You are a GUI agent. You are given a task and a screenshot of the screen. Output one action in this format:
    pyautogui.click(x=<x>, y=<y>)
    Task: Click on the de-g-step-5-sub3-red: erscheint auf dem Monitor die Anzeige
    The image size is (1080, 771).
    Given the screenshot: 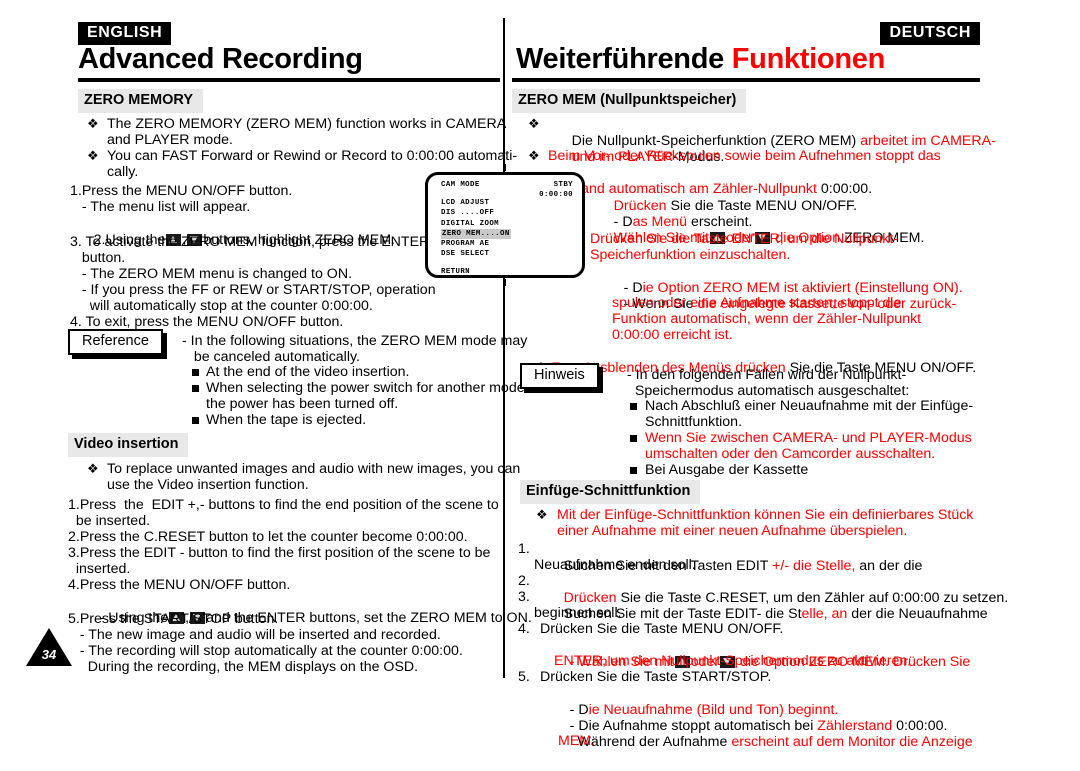 What is the action you would take?
    pyautogui.click(x=852, y=741)
    